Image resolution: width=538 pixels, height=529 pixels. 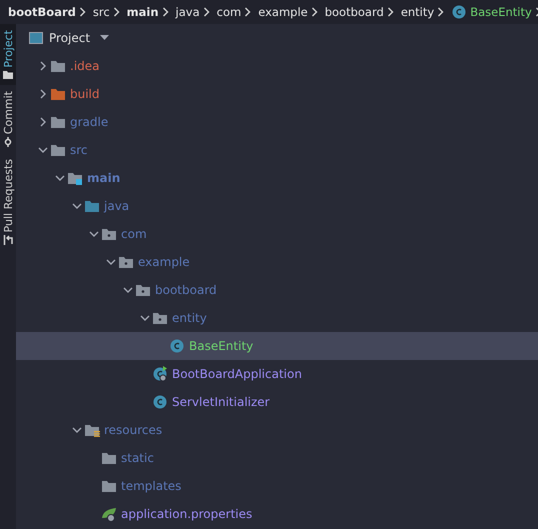 I want to click on tree-row: example, so click(x=277, y=262).